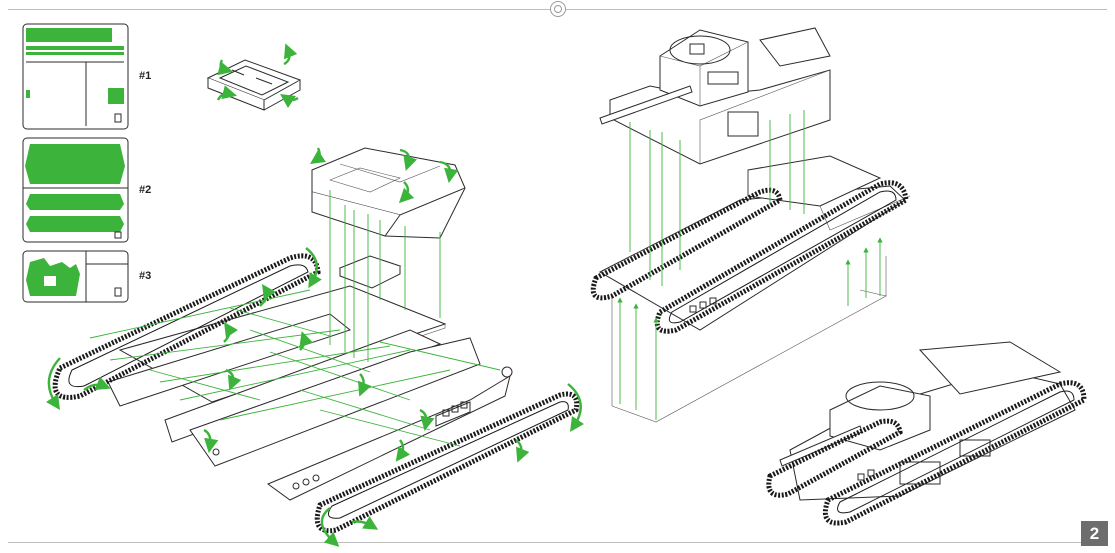 The width and height of the screenshot is (1115, 553). What do you see at coordinates (145, 276) in the screenshot?
I see `sheet-label-3: #3` at bounding box center [145, 276].